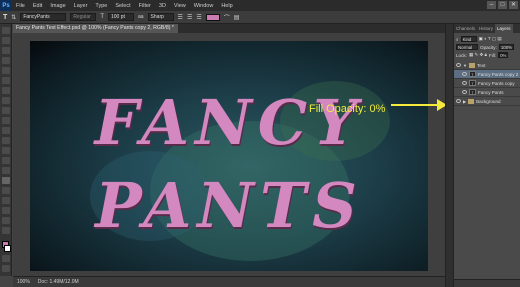 The height and width of the screenshot is (287, 520). What do you see at coordinates (227, 17) in the screenshot?
I see `warp-text-icon: ⌒` at bounding box center [227, 17].